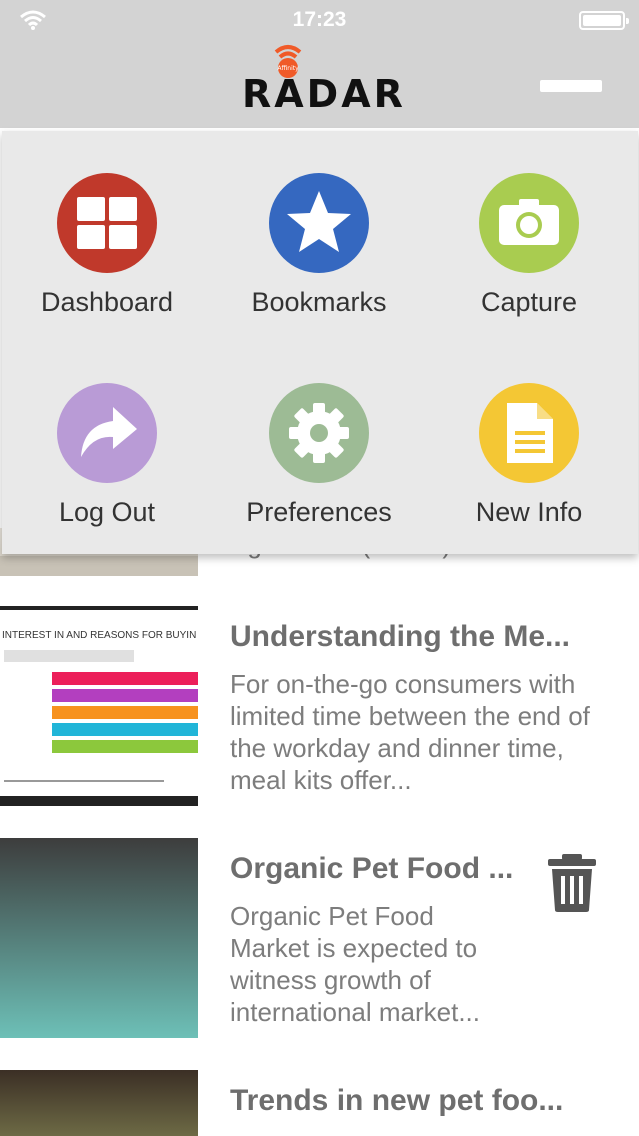 Image resolution: width=639 pixels, height=1136 pixels. I want to click on app-logo: Affinity RADAR, so click(321, 80).